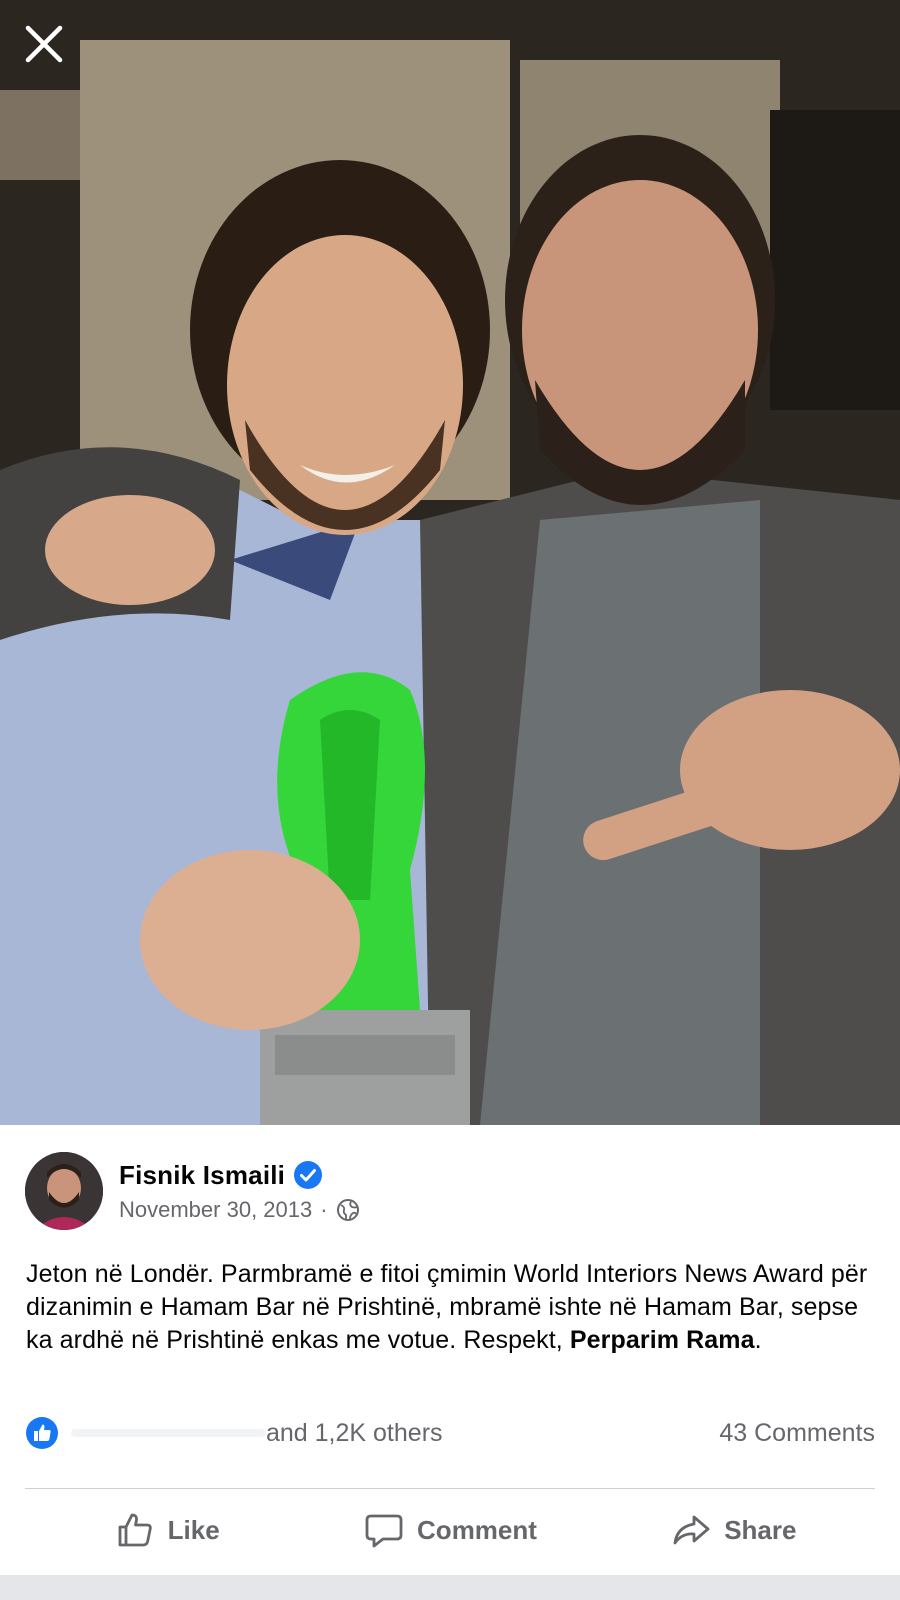 This screenshot has height=1600, width=900. I want to click on share-label: Share, so click(760, 1529).